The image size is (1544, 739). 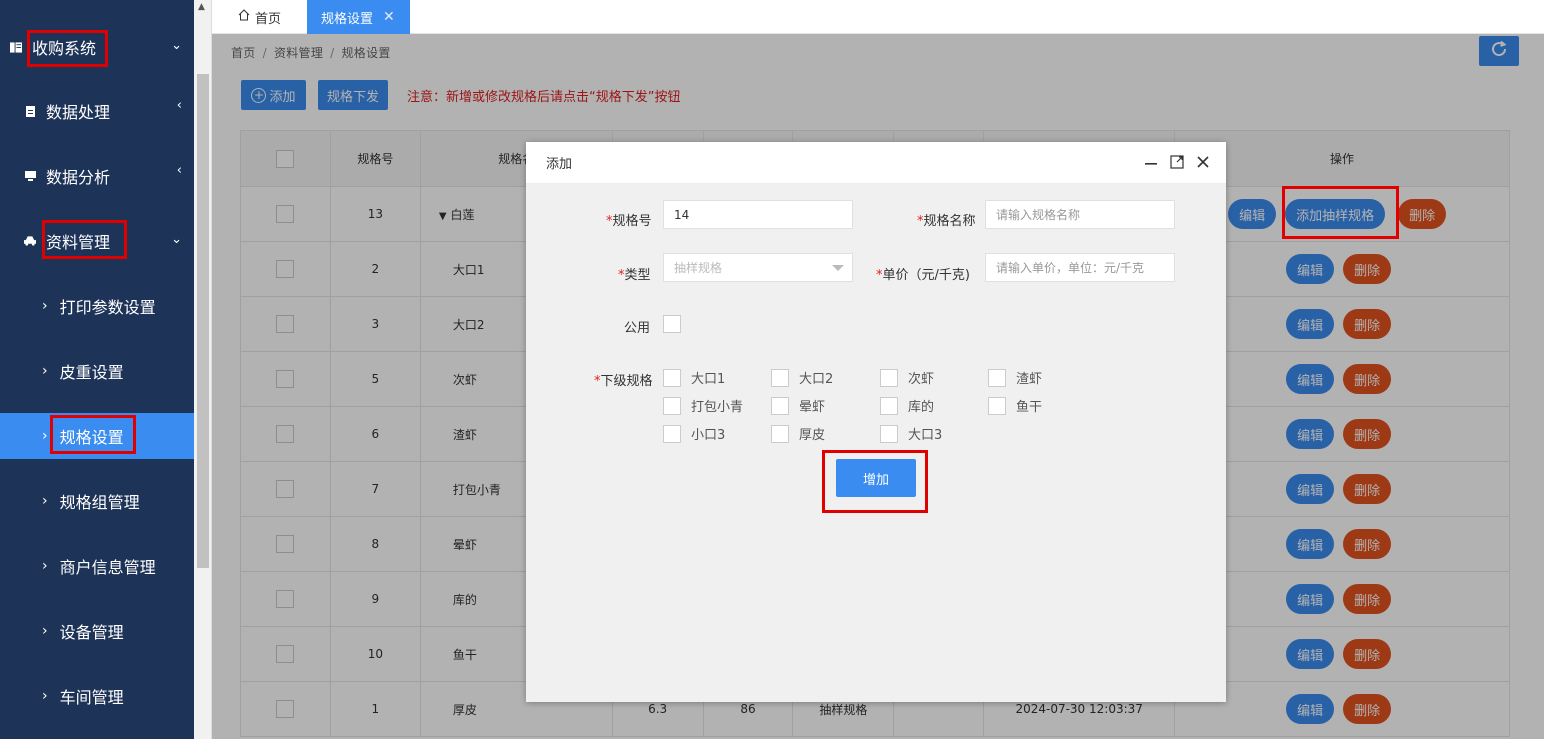 I want to click on sidebar-subitem-workshops: › 车间管理, so click(x=97, y=696).